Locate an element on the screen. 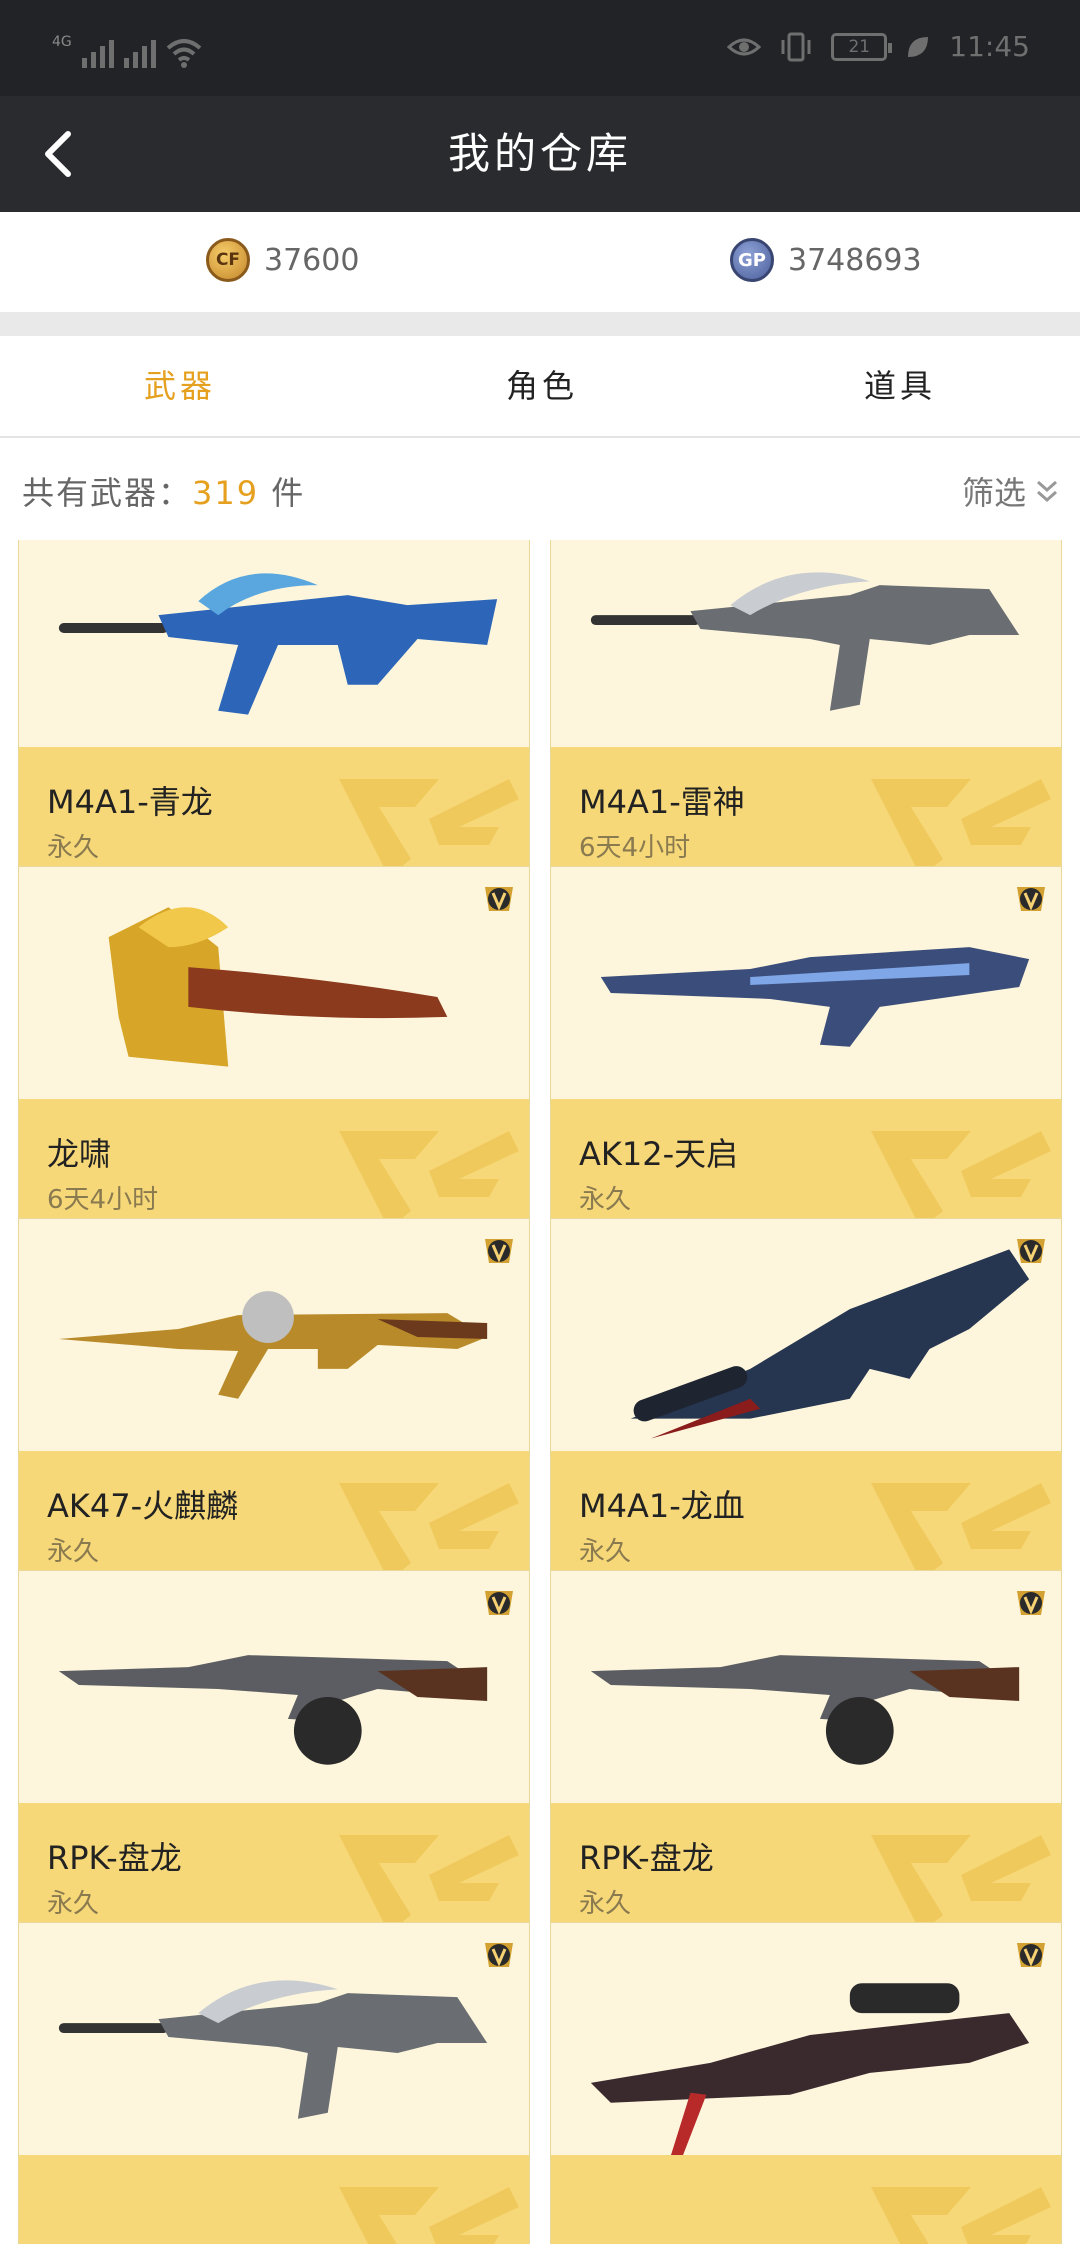  nav-bar: 我的仓库 is located at coordinates (540, 154).